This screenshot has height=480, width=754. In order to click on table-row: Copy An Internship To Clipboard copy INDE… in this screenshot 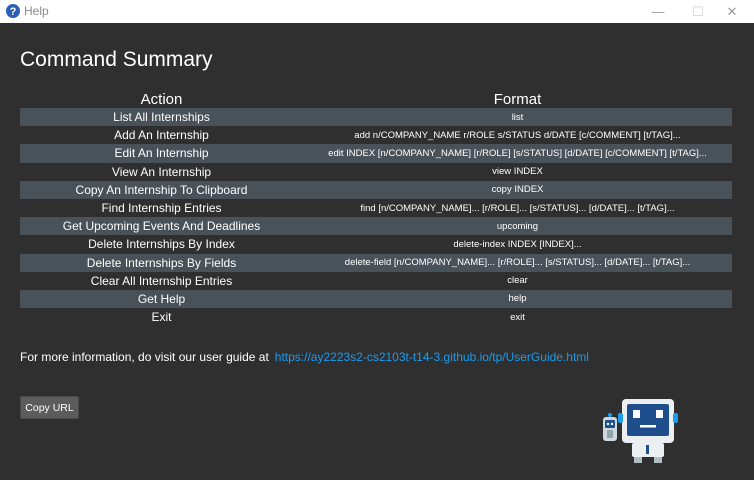, I will do `click(376, 189)`.